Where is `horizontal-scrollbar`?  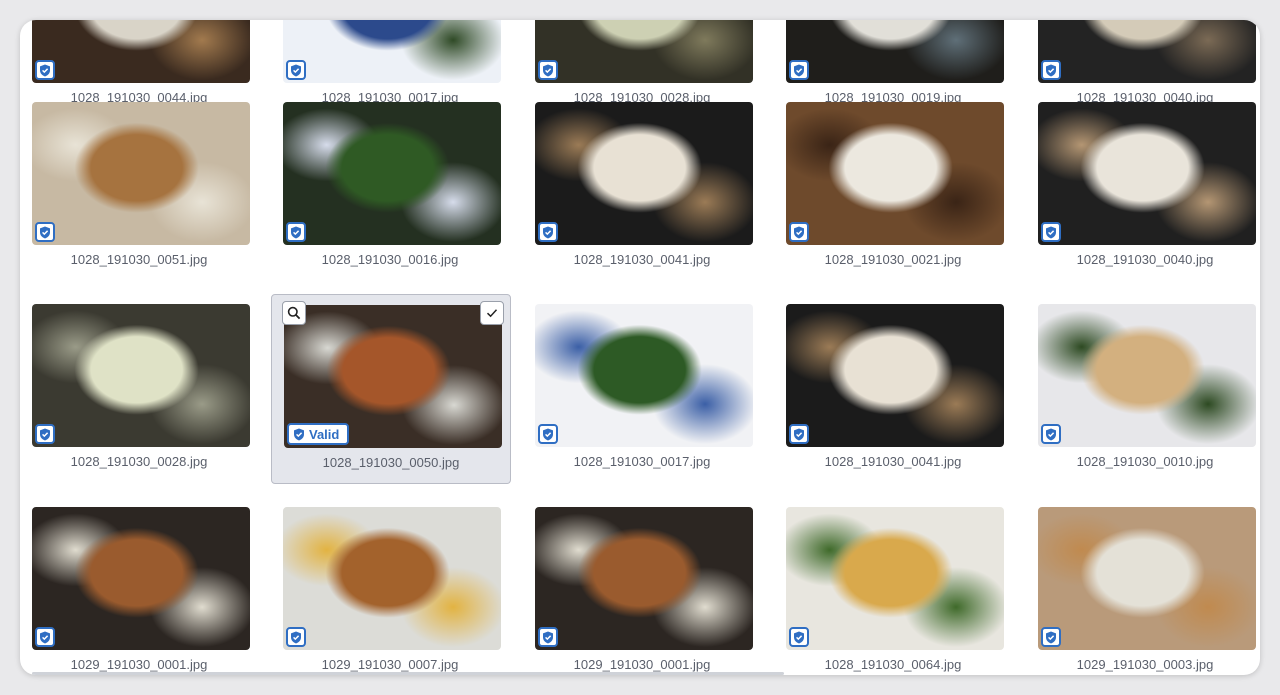 horizontal-scrollbar is located at coordinates (408, 673).